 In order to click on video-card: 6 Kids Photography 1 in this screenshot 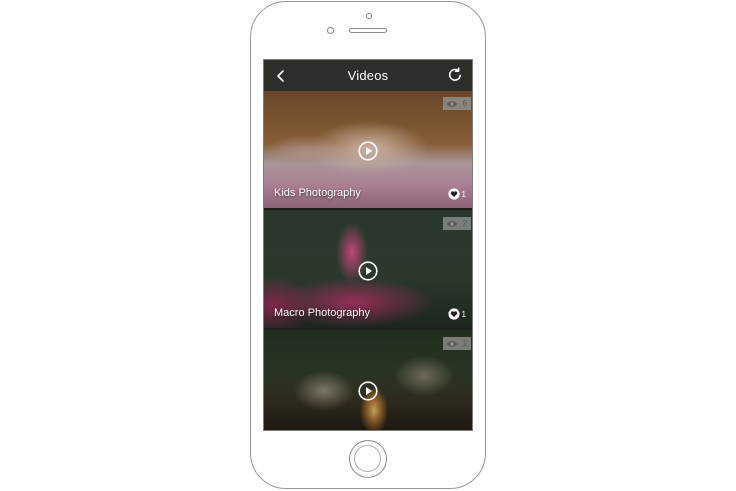, I will do `click(368, 150)`.